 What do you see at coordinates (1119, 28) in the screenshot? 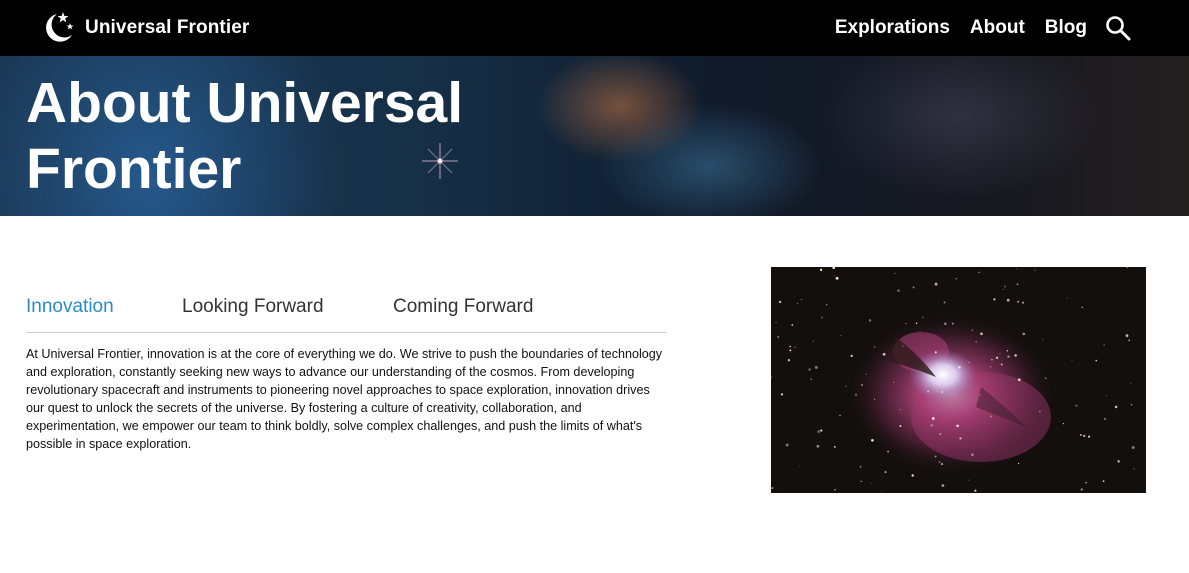
I see `search-button` at bounding box center [1119, 28].